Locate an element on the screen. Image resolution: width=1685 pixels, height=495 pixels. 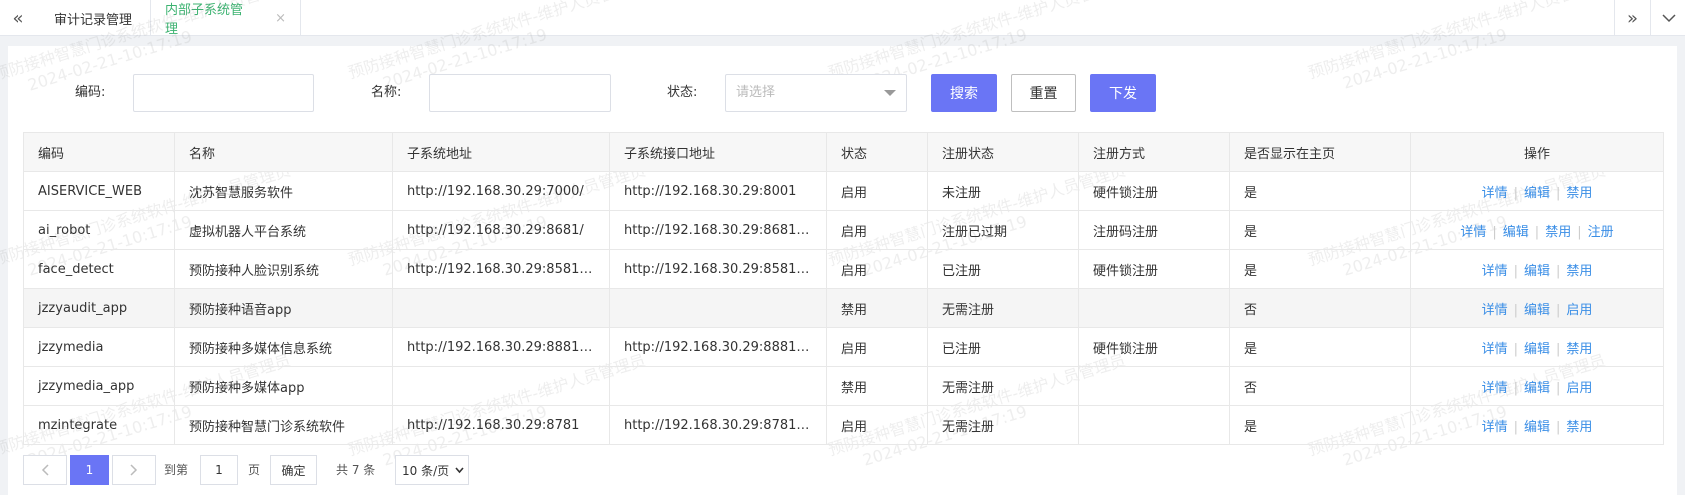
reset-button: 重置 is located at coordinates (1043, 93).